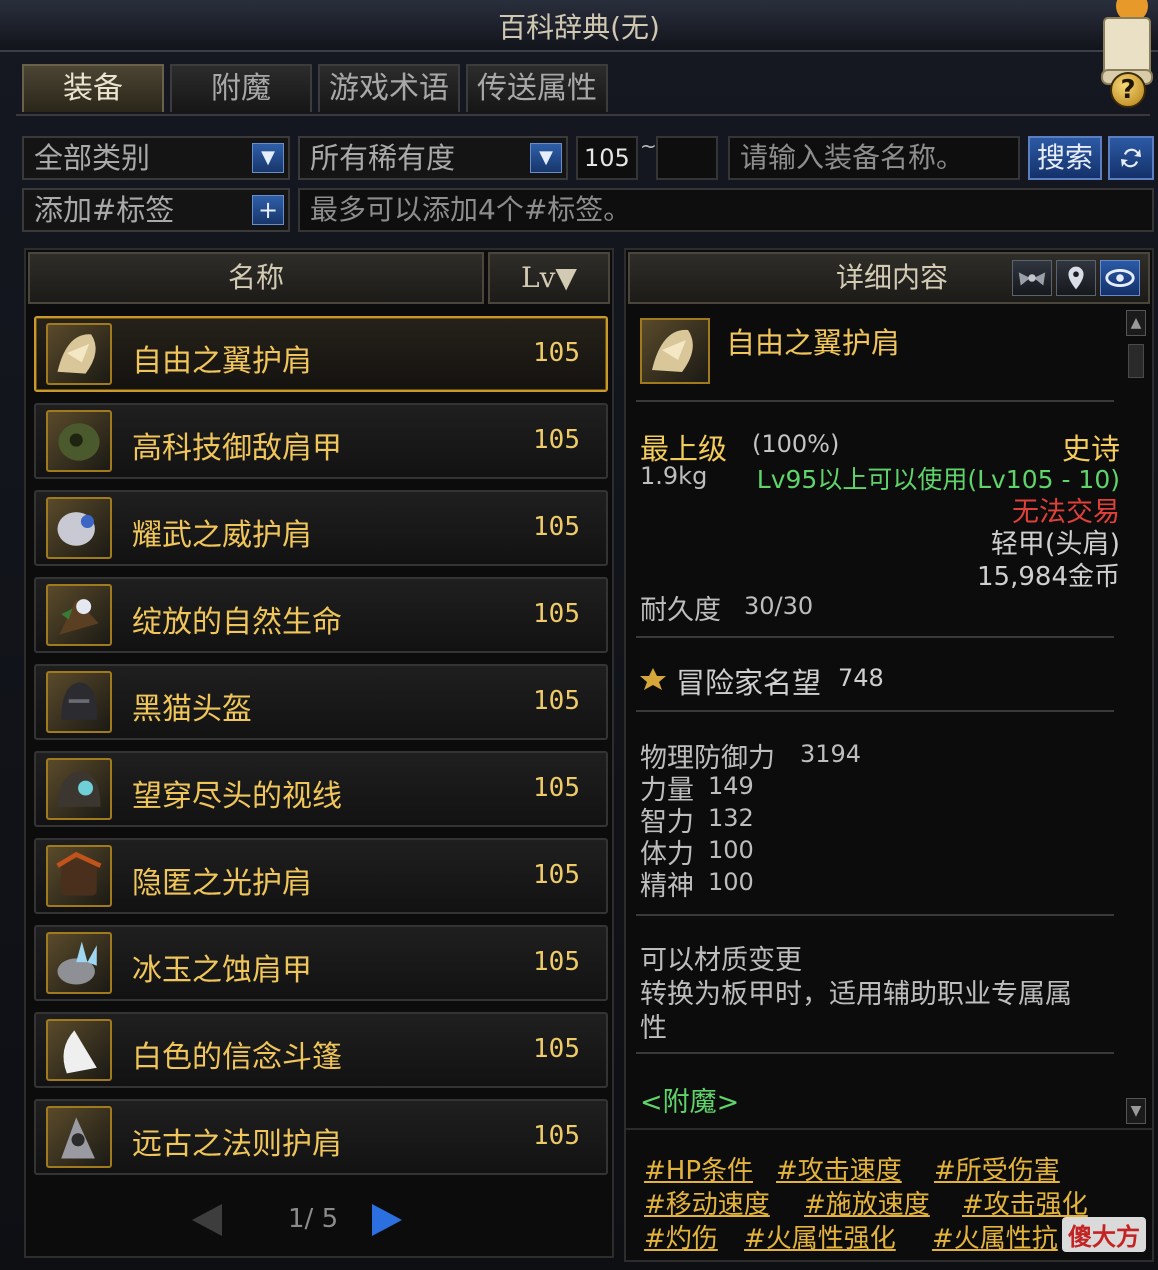 The height and width of the screenshot is (1270, 1158). I want to click on level-max-input, so click(687, 158).